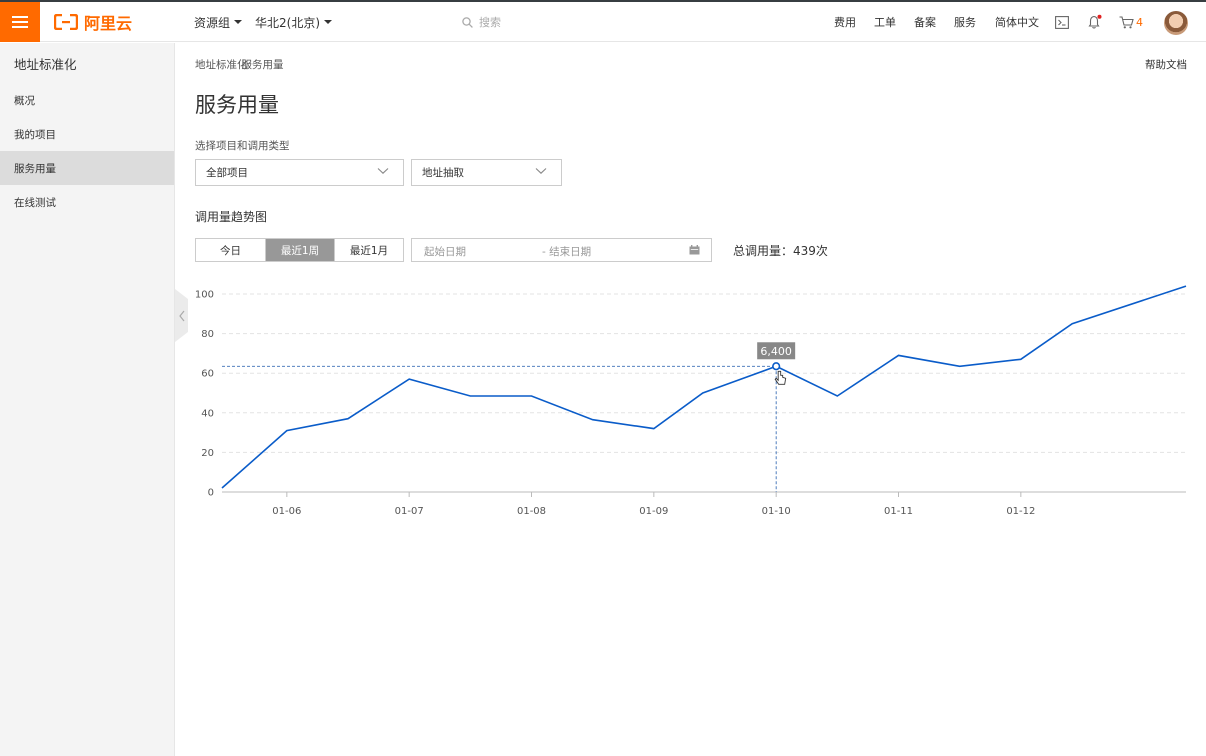 Image resolution: width=1206 pixels, height=756 pixels. I want to click on calendar-icon, so click(694, 250).